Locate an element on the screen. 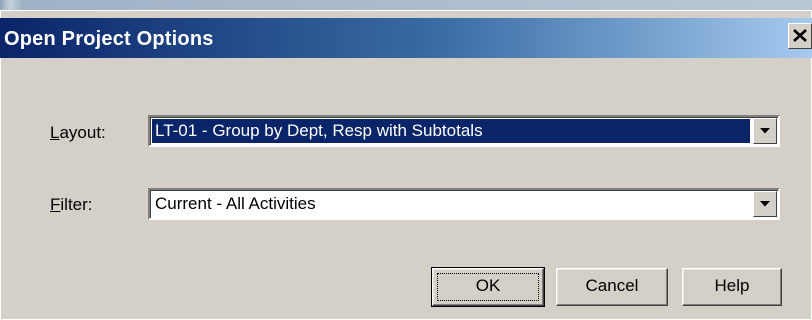 This screenshot has height=320, width=812. layout-dropdown-button is located at coordinates (765, 131).